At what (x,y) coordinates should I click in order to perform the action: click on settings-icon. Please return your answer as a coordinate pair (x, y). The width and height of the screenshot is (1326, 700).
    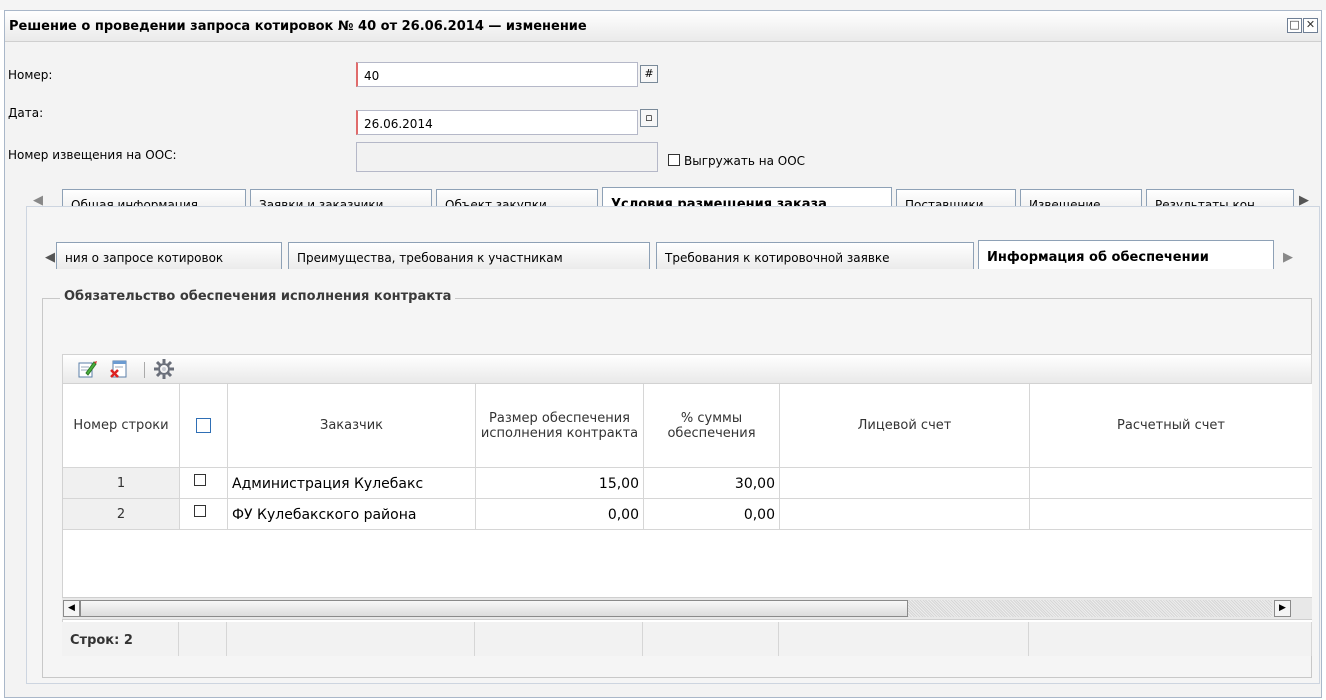
    Looking at the image, I should click on (164, 369).